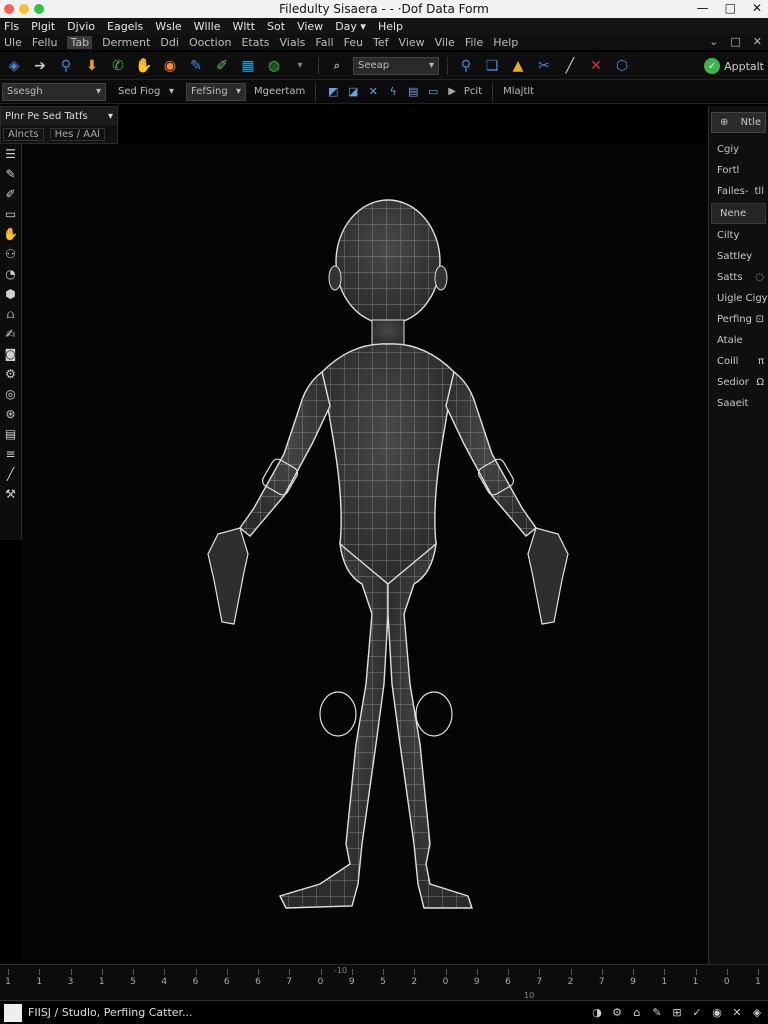  What do you see at coordinates (390, 26) in the screenshot?
I see `menu-item-help: Help` at bounding box center [390, 26].